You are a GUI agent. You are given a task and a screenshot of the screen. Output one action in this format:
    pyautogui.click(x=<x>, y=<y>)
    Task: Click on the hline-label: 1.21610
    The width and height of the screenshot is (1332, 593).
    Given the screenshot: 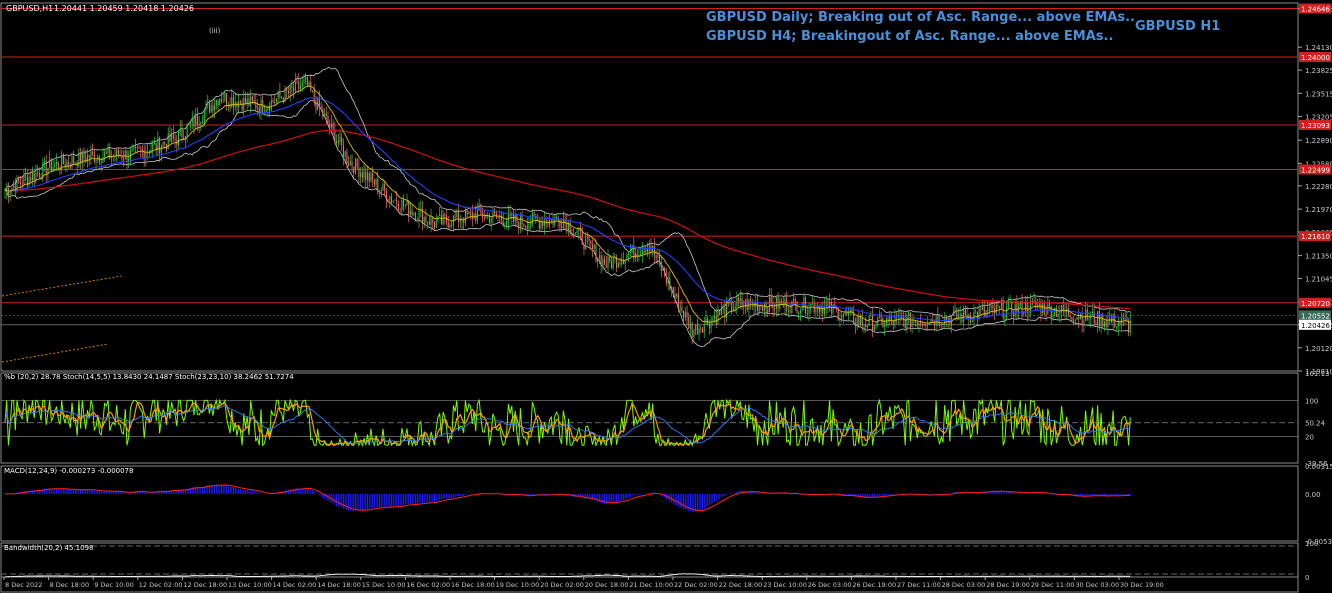 What is the action you would take?
    pyautogui.click(x=1315, y=237)
    